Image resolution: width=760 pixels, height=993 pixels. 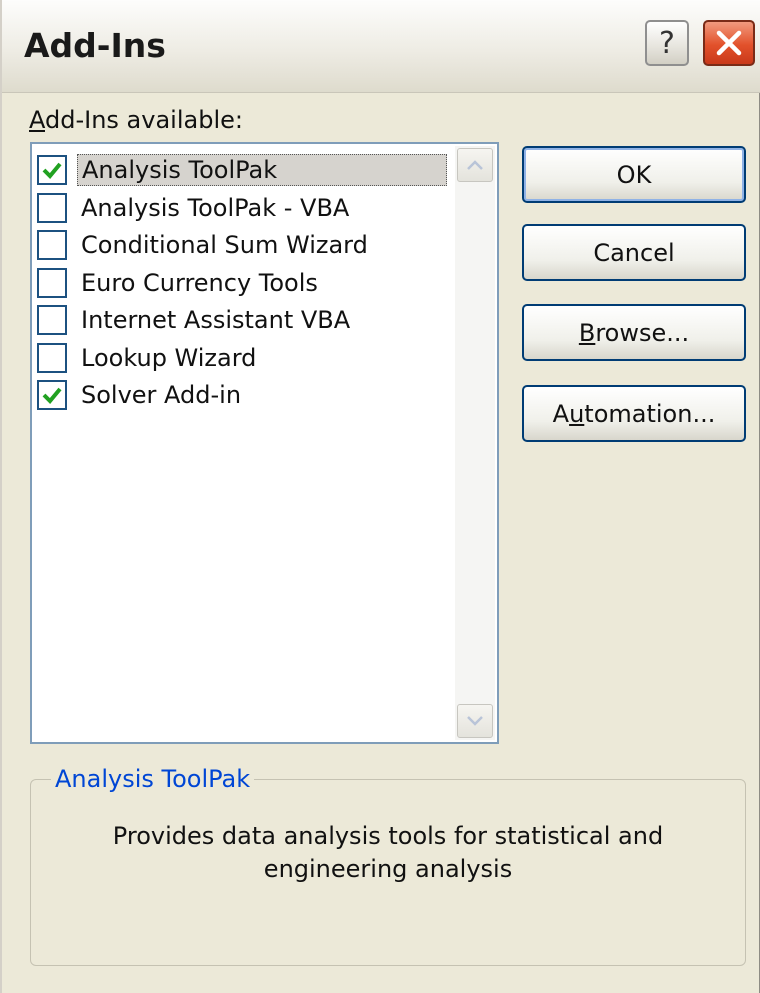 I want to click on addin-label: Internet Assistant VBA, so click(x=216, y=320).